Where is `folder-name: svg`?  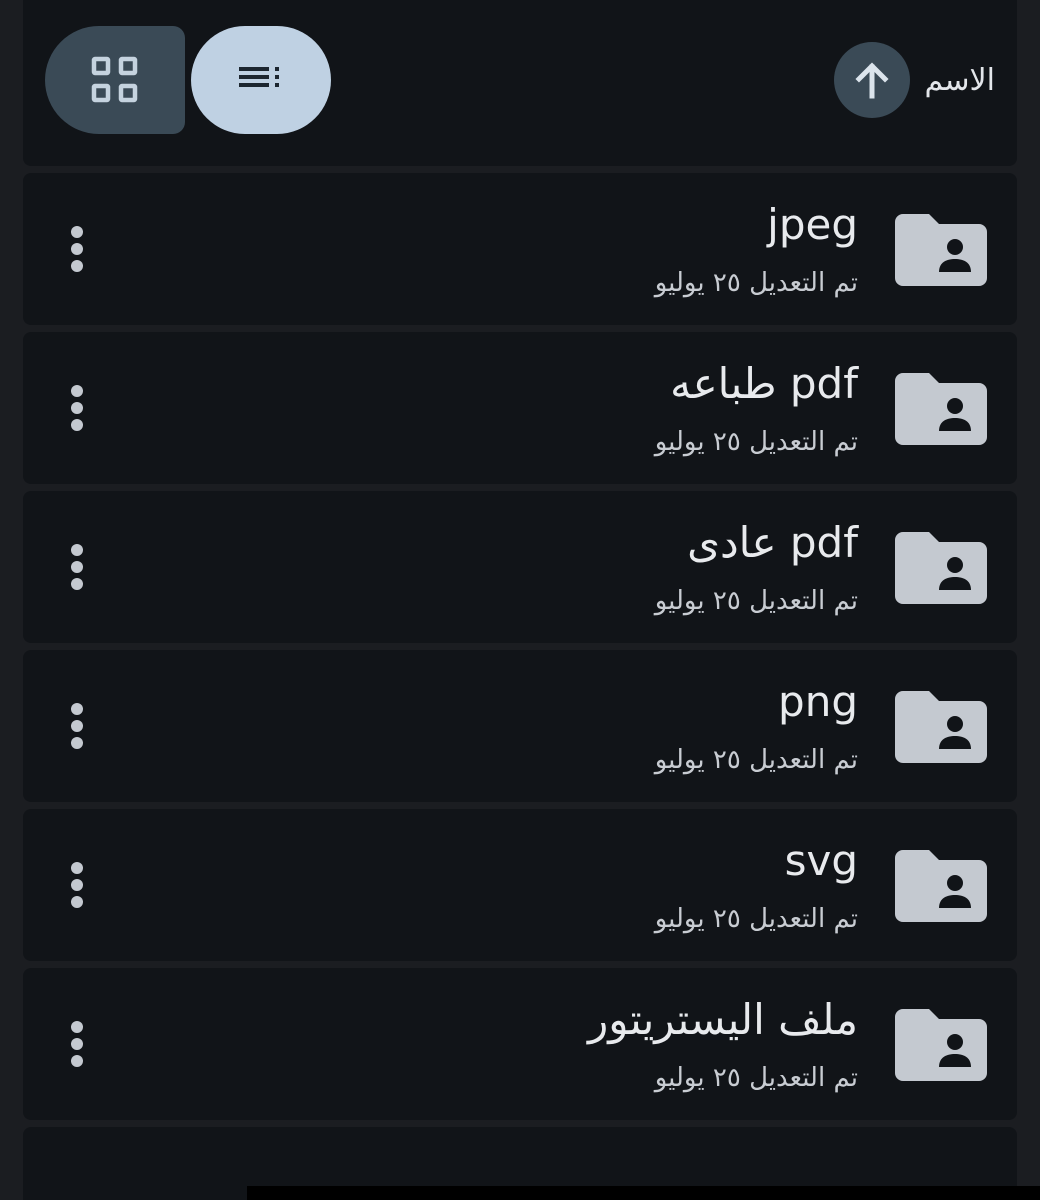
folder-name: svg is located at coordinates (821, 860).